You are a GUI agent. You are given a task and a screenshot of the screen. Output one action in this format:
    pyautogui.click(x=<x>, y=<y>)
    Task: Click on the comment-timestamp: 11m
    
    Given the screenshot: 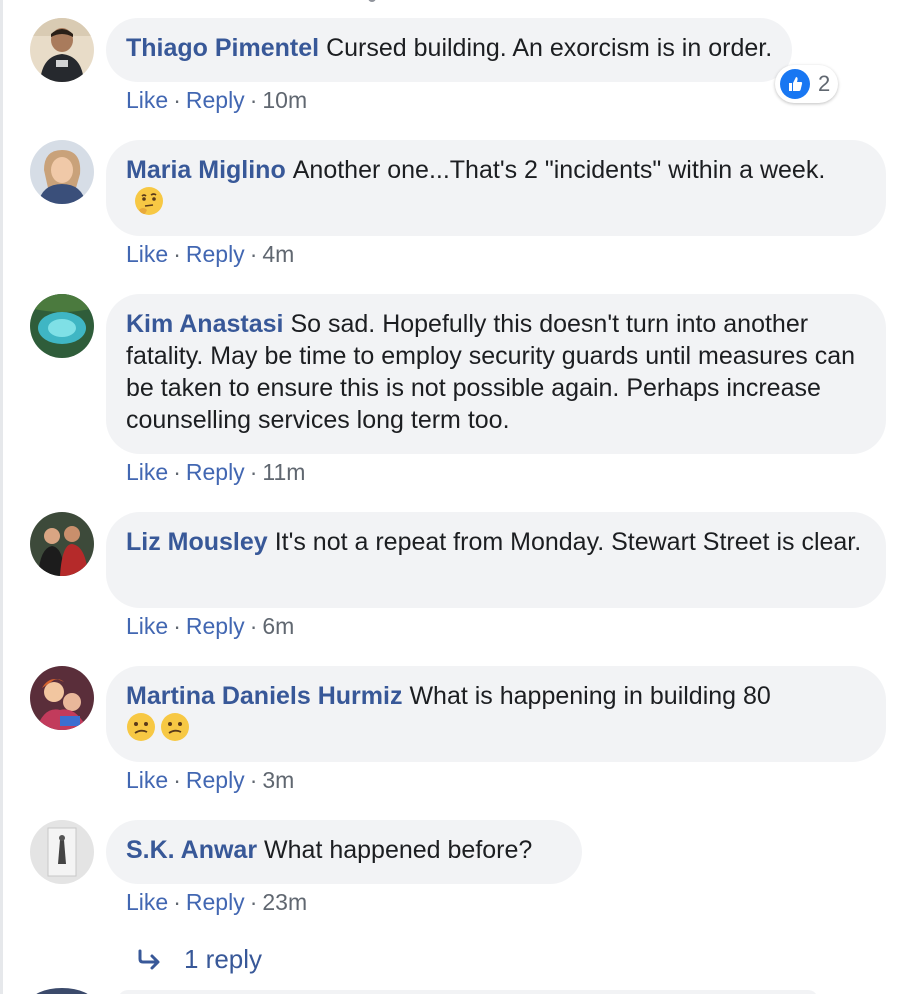 What is the action you would take?
    pyautogui.click(x=283, y=472)
    